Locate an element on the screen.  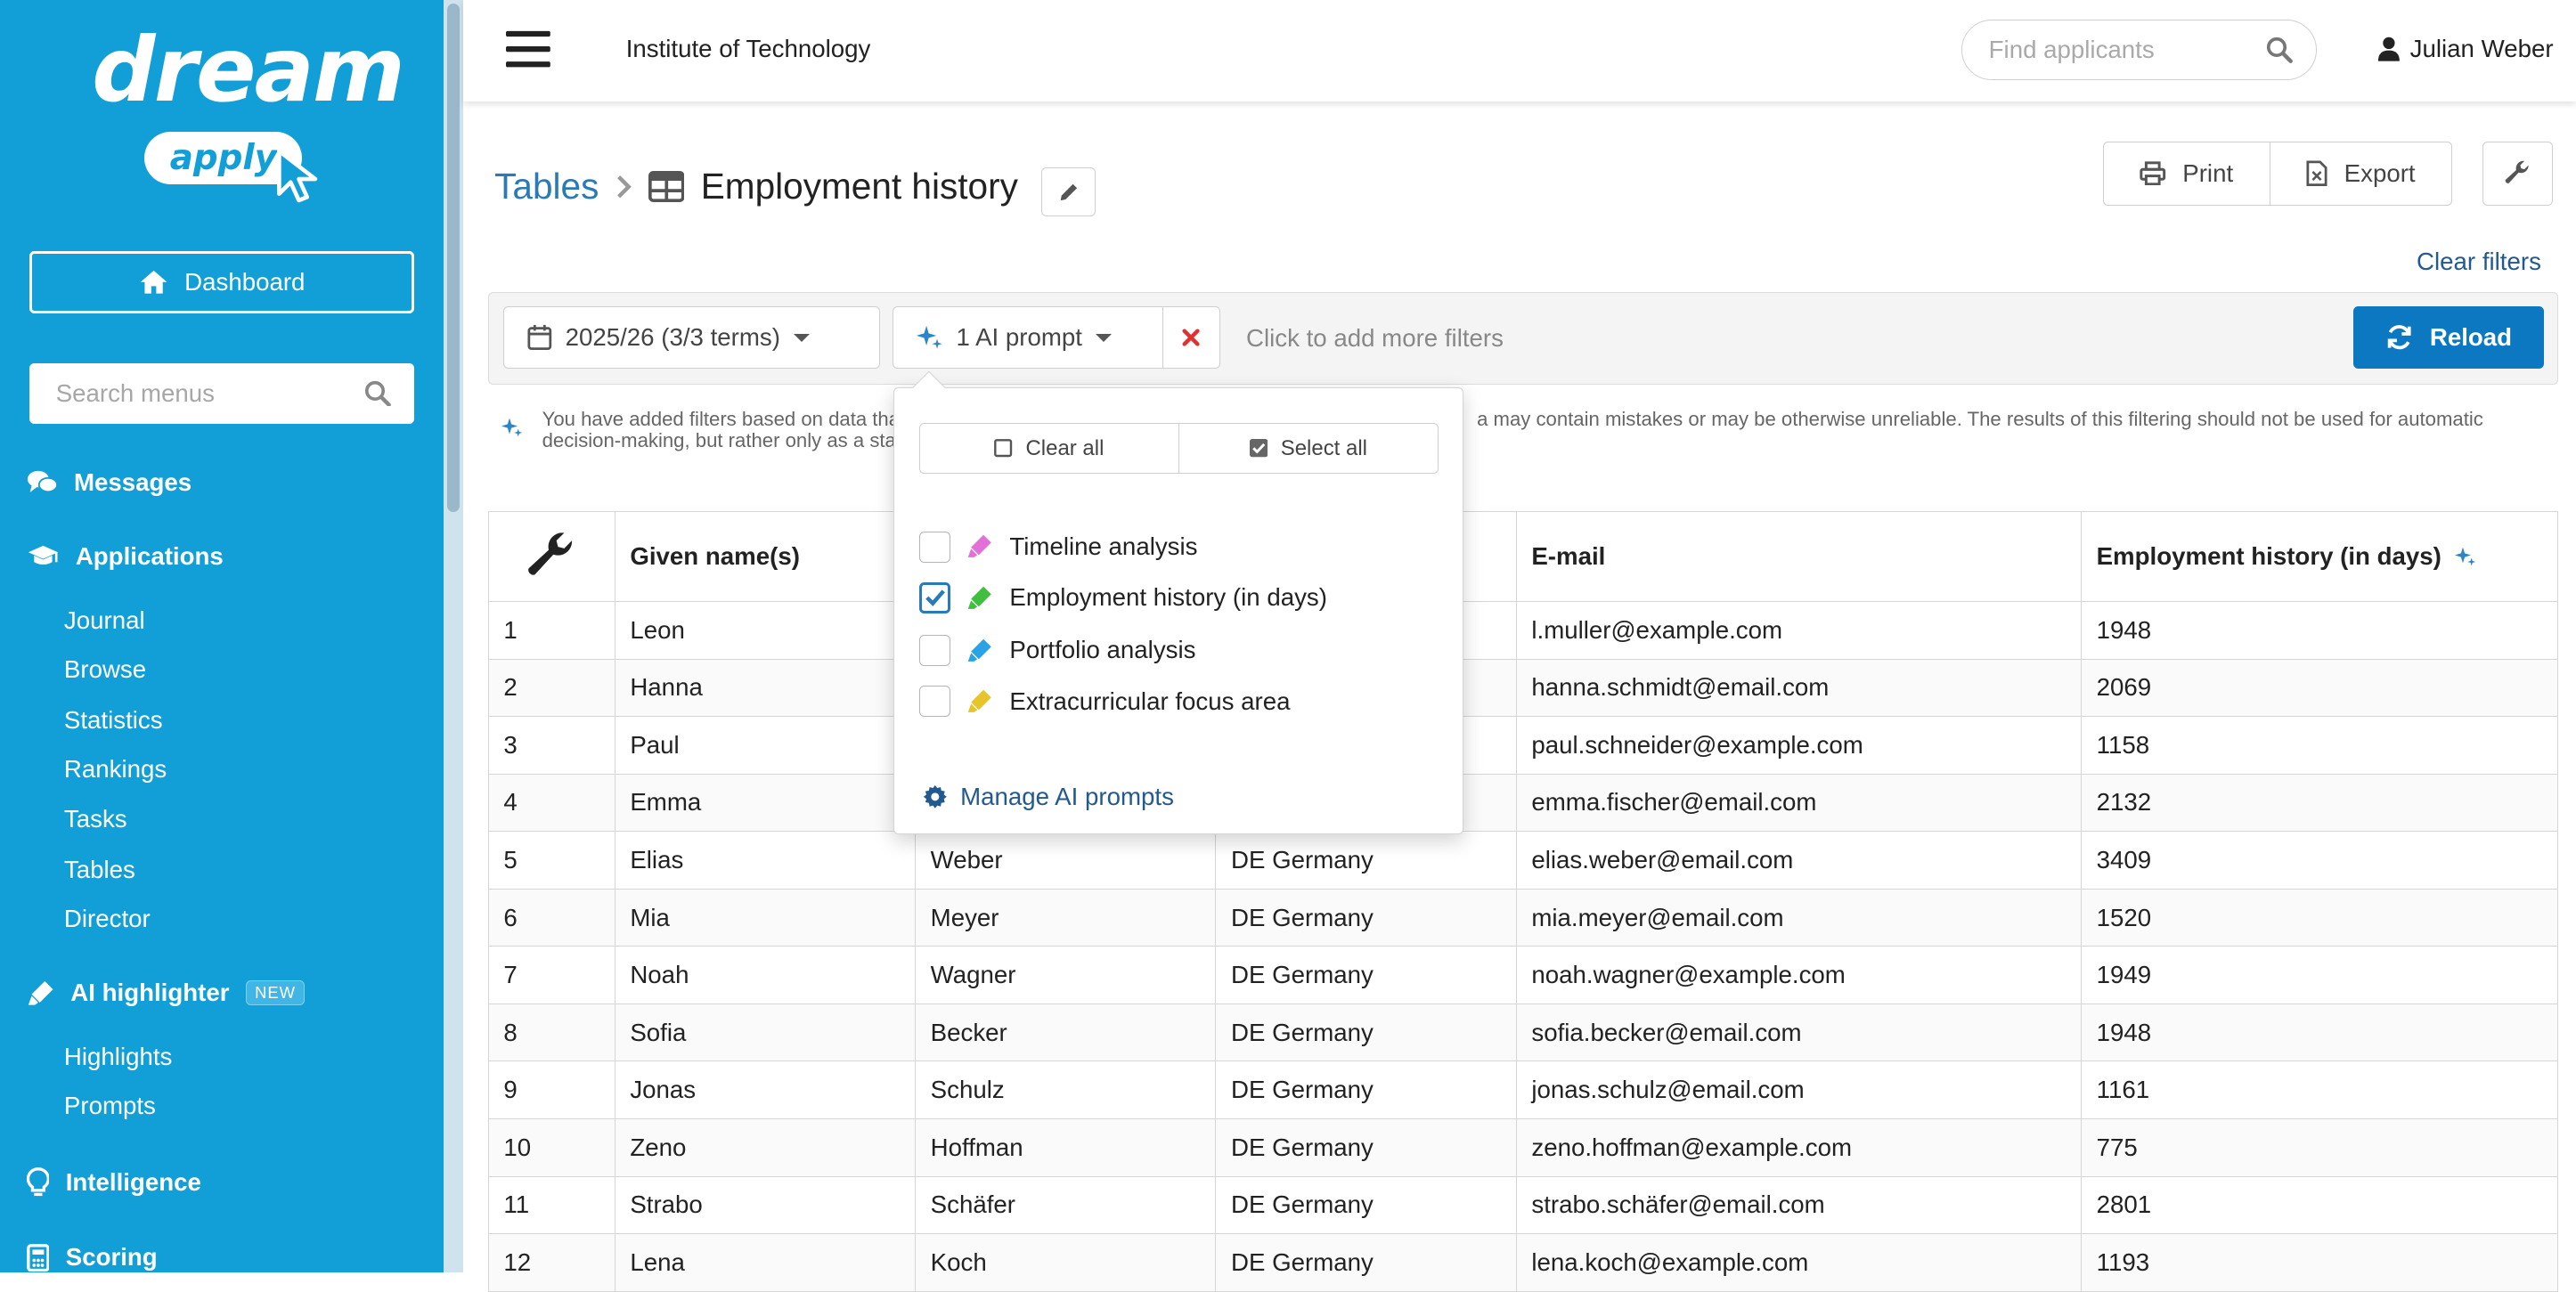
cell-given-name: Elias is located at coordinates (765, 861).